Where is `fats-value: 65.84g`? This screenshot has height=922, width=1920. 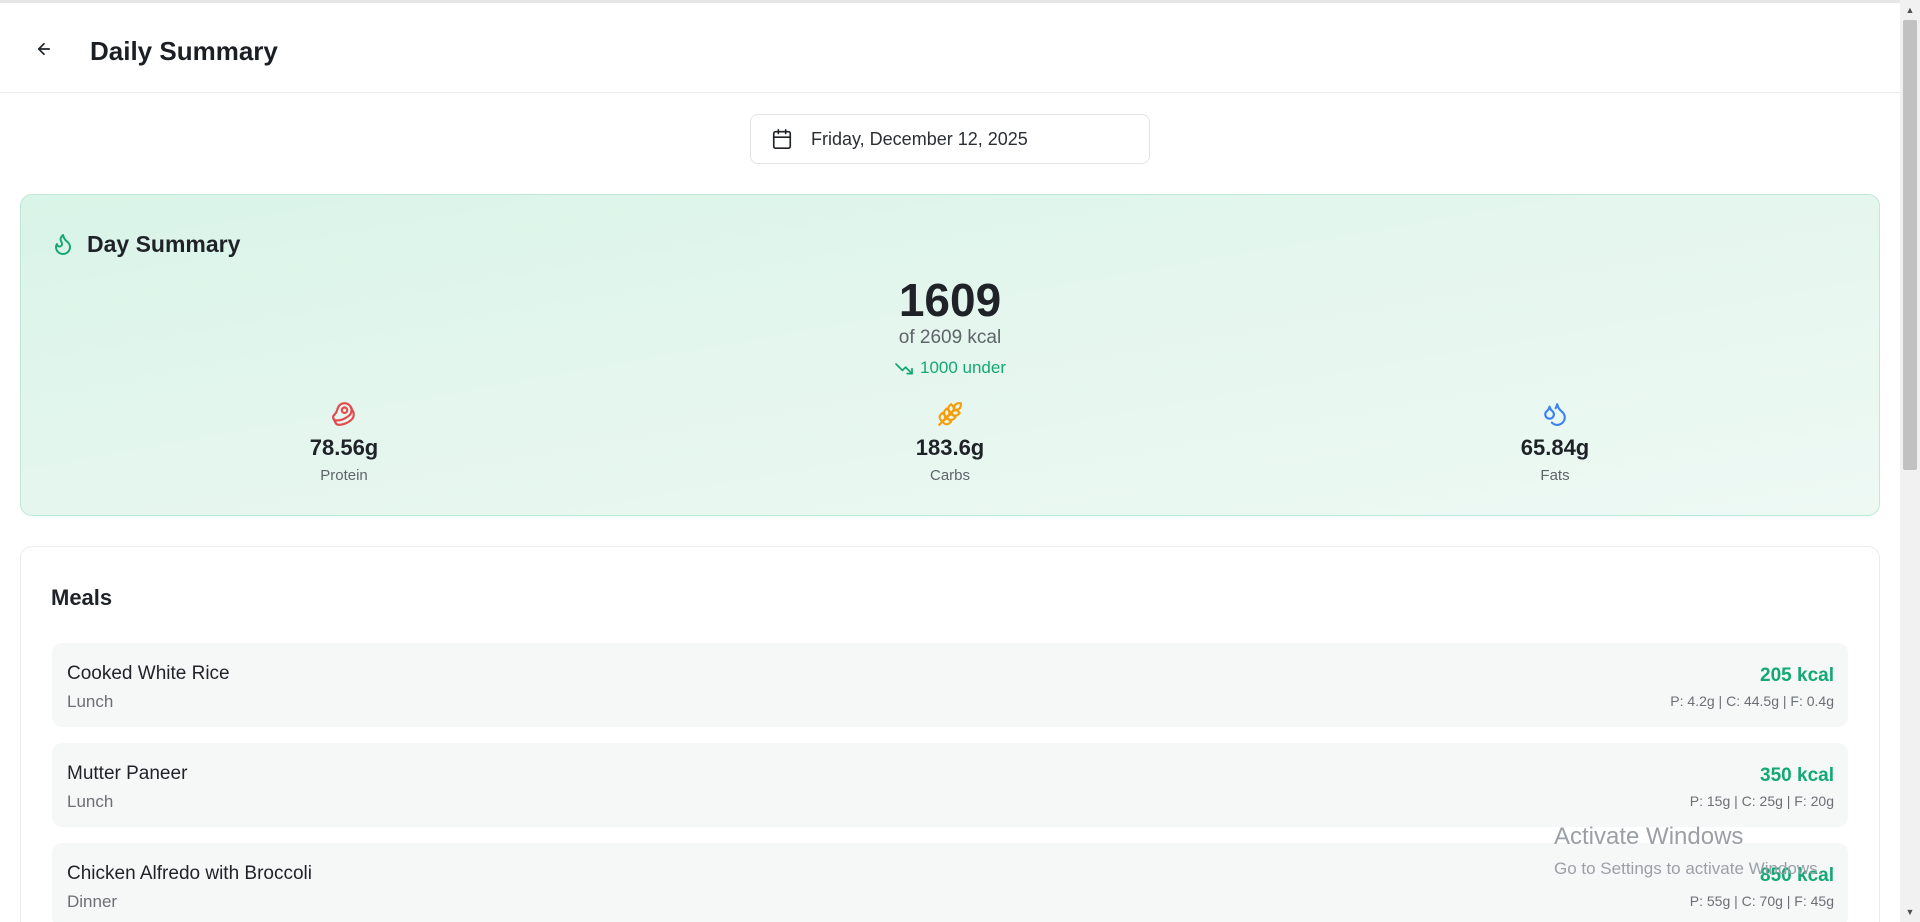 fats-value: 65.84g is located at coordinates (1555, 447).